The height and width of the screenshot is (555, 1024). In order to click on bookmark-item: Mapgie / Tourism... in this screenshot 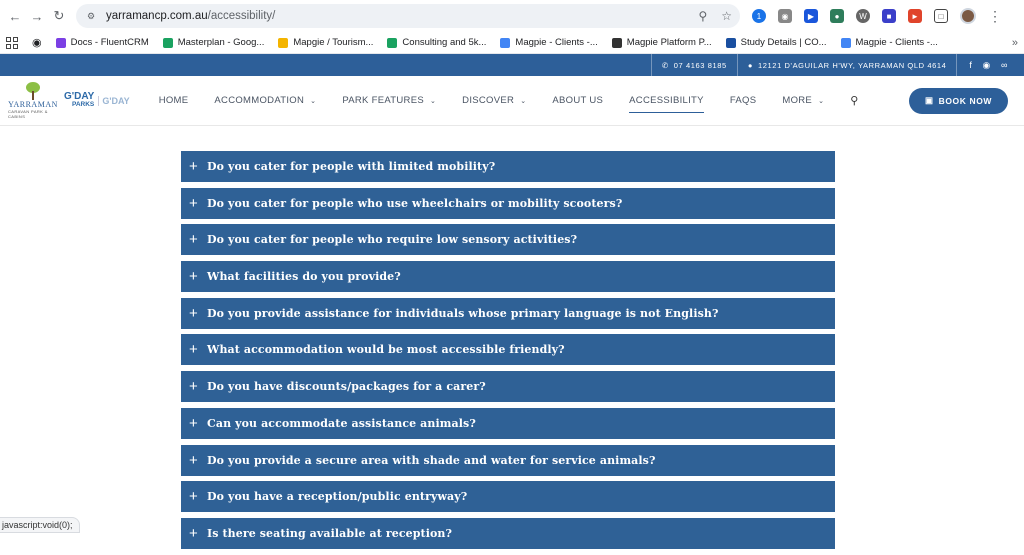, I will do `click(325, 42)`.